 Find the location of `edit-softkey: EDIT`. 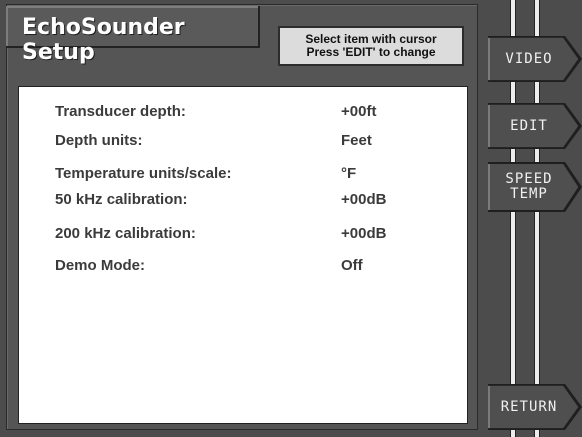

edit-softkey: EDIT is located at coordinates (535, 126).